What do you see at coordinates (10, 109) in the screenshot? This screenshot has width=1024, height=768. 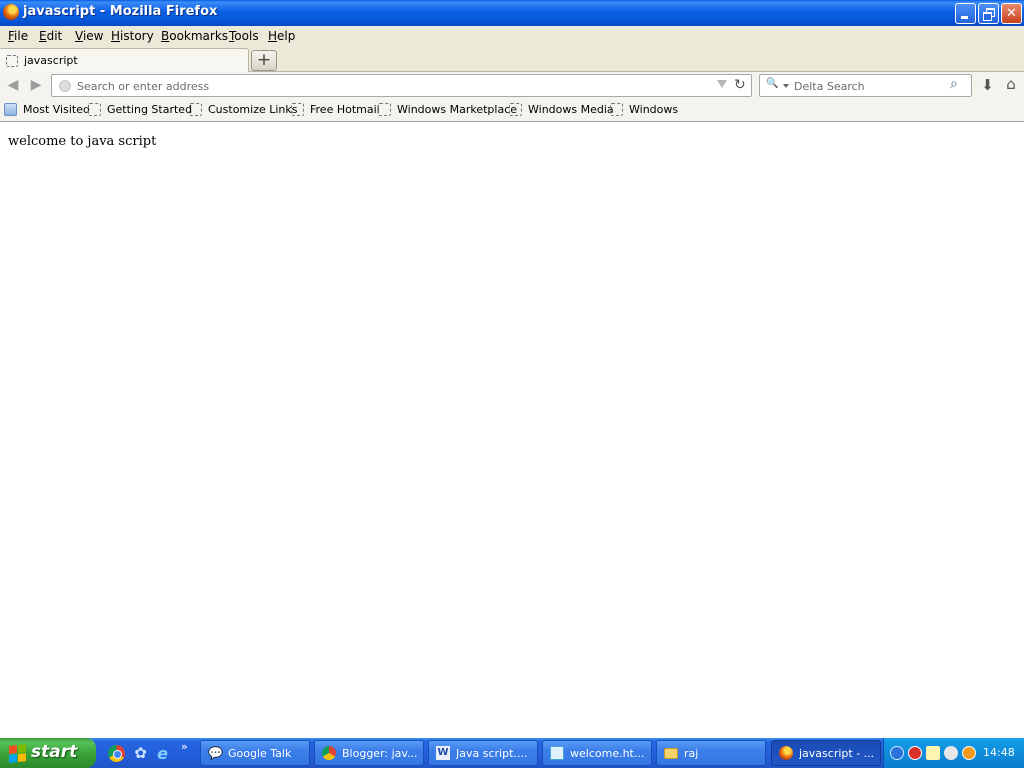 I see `most-visited-icon` at bounding box center [10, 109].